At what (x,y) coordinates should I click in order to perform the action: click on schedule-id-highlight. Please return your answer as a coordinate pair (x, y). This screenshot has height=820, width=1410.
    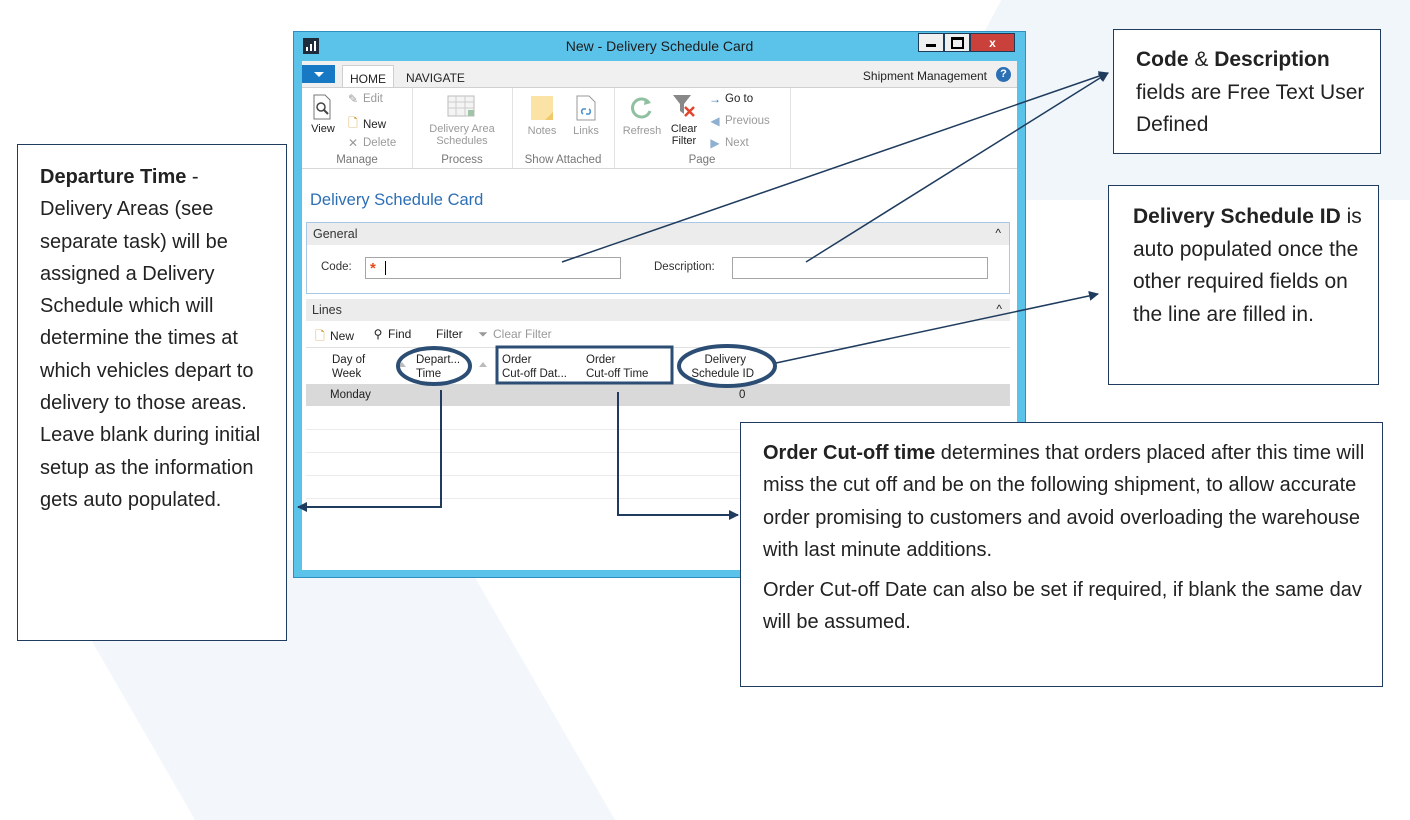
    Looking at the image, I should click on (727, 366).